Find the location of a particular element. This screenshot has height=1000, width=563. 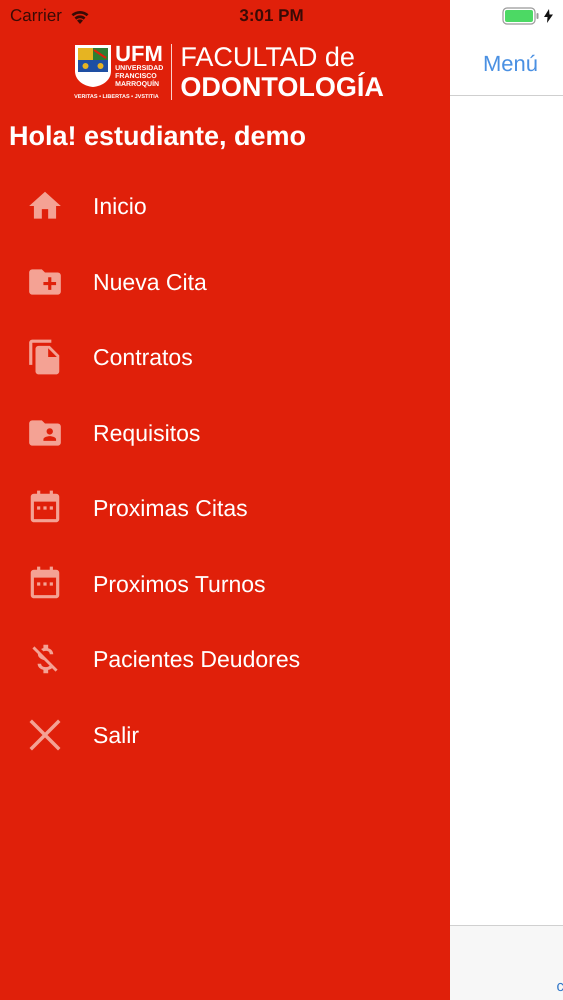

menu-item: Inicio is located at coordinates (225, 206).